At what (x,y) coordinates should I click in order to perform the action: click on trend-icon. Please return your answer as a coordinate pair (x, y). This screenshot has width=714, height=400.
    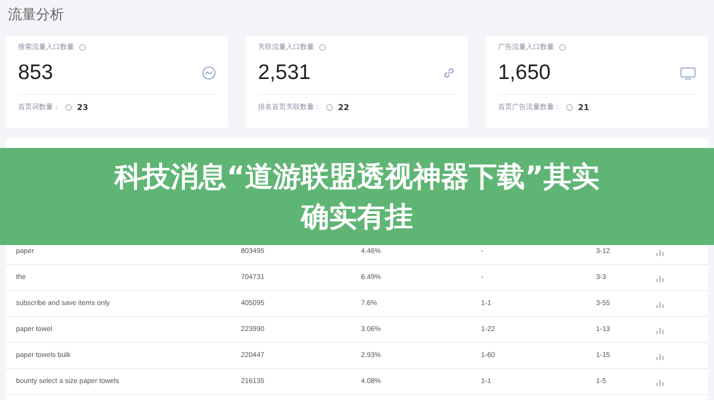
    Looking at the image, I should click on (209, 73).